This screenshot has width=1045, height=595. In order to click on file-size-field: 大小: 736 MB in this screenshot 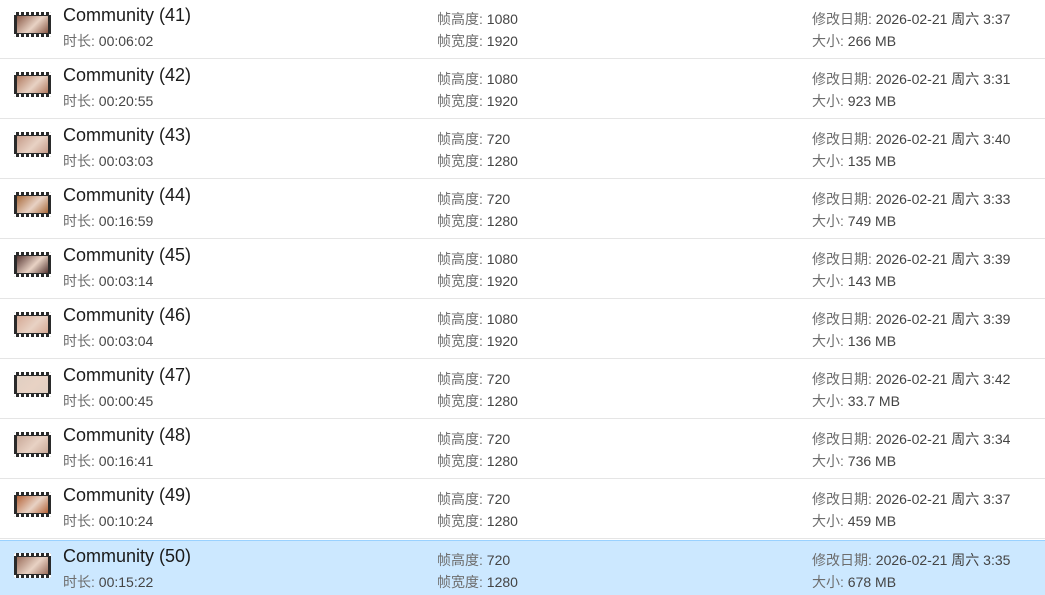, I will do `click(854, 461)`.